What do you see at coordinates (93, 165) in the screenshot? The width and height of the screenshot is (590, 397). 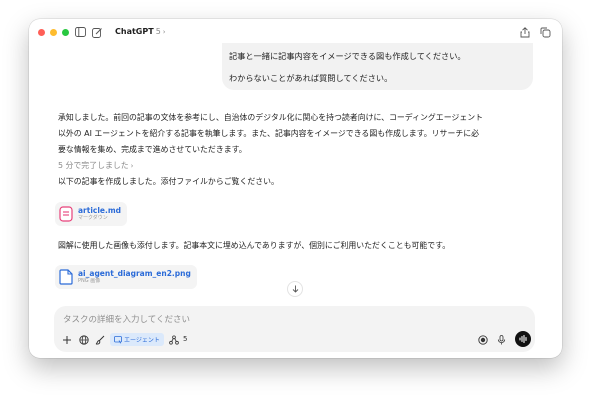 I see `completed-label: 5 分で完了しました` at bounding box center [93, 165].